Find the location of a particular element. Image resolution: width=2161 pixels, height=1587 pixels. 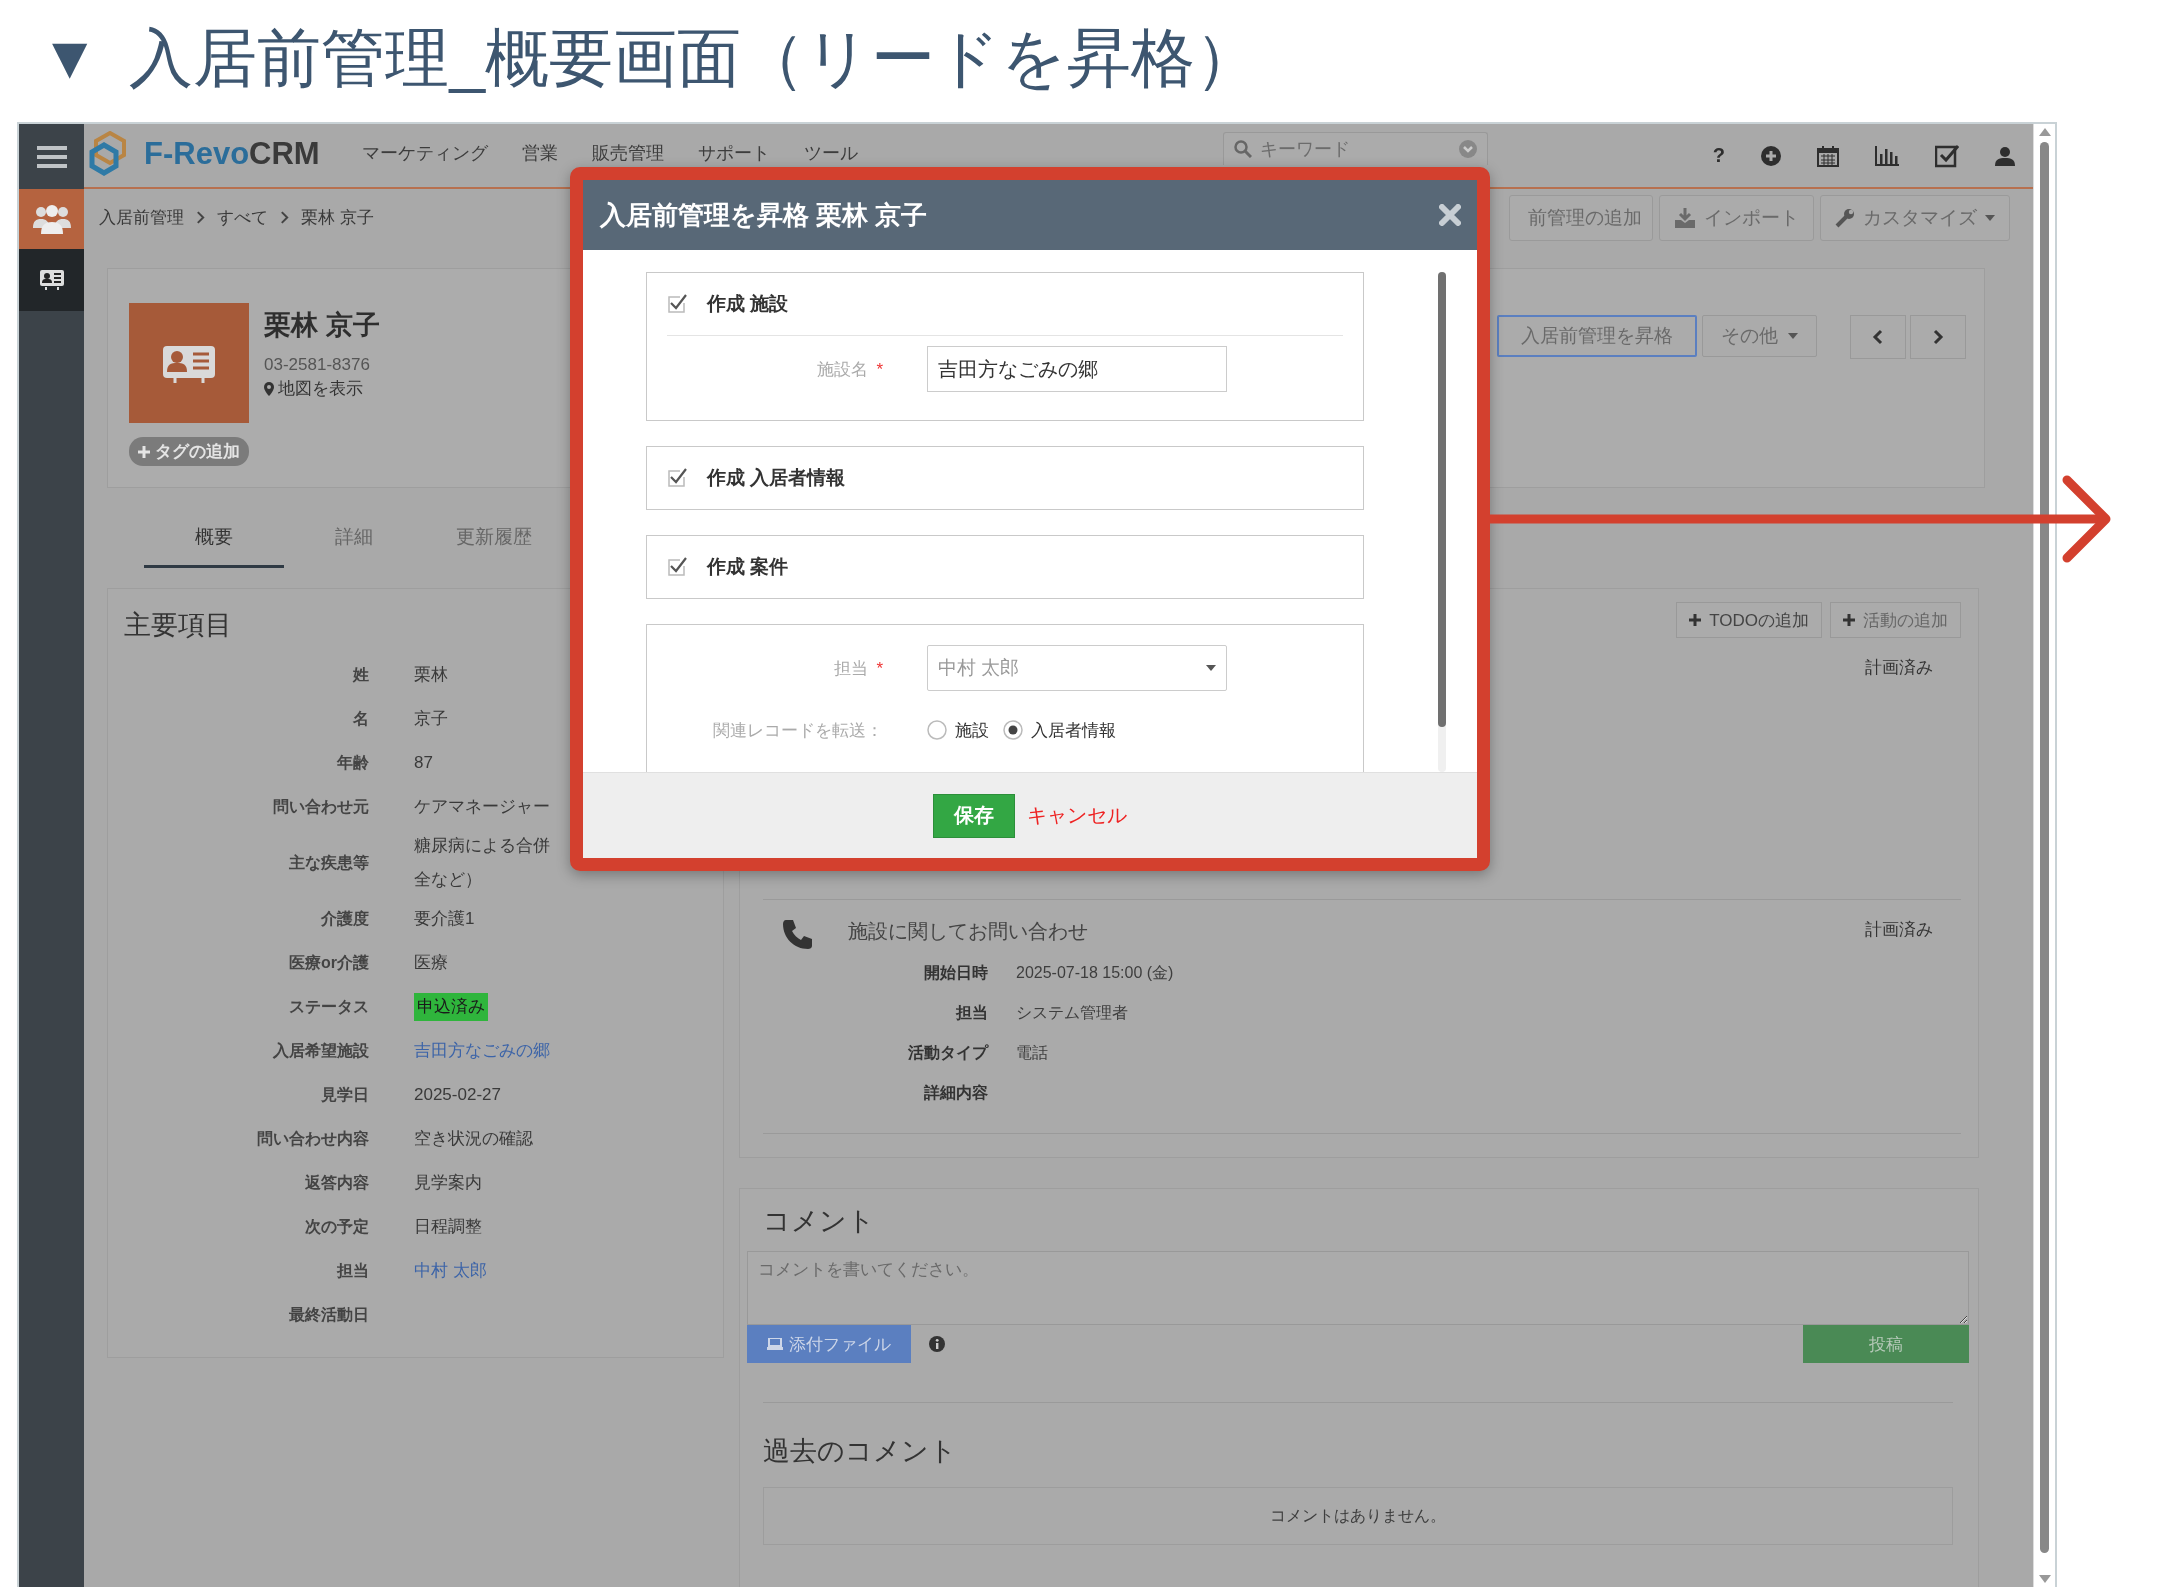

field-value: 2025-02-27 is located at coordinates (458, 1095).